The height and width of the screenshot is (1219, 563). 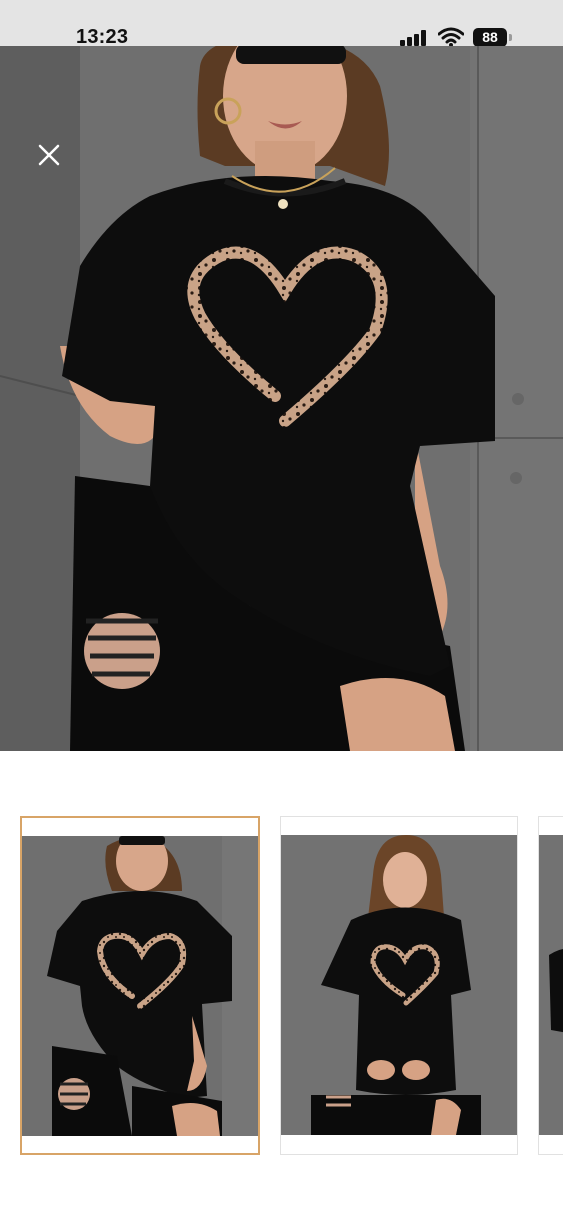 I want to click on thumbnail-1-image, so click(x=140, y=986).